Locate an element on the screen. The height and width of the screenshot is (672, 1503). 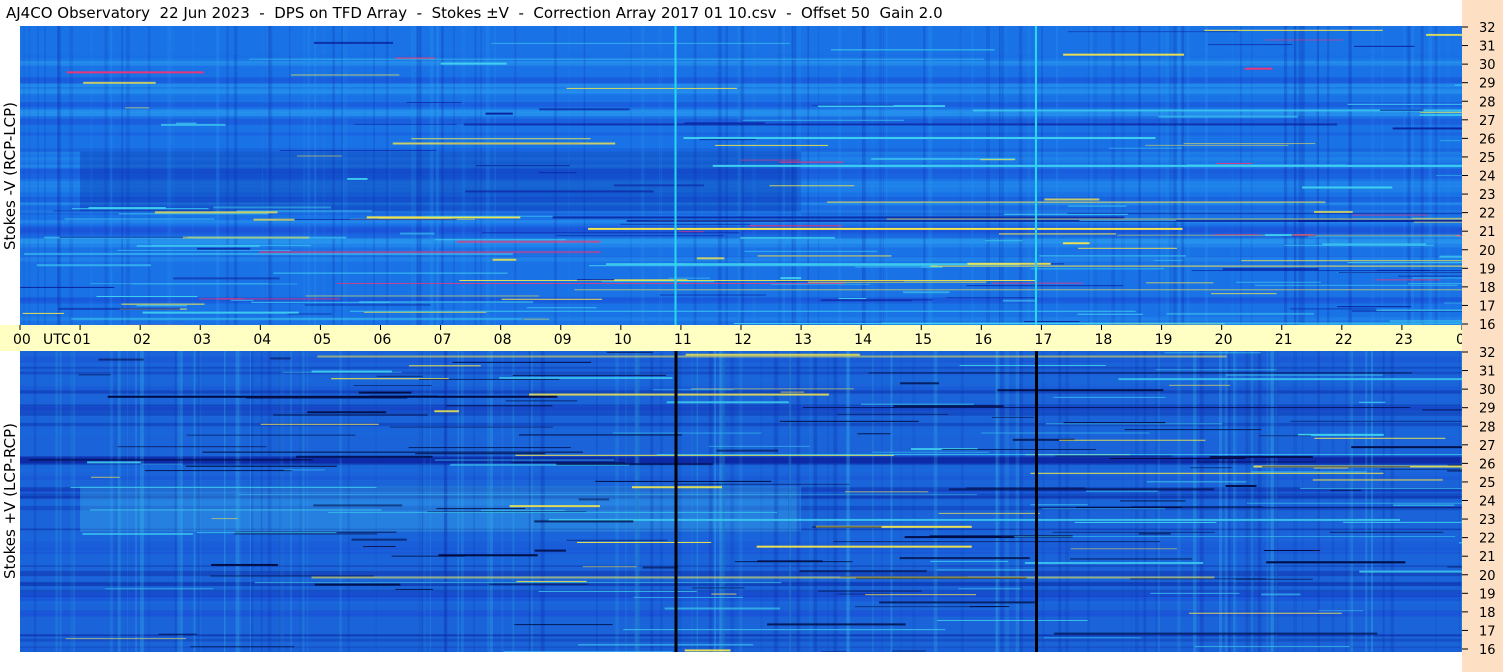
frequency-tick-label: 23 is located at coordinates (1487, 520).